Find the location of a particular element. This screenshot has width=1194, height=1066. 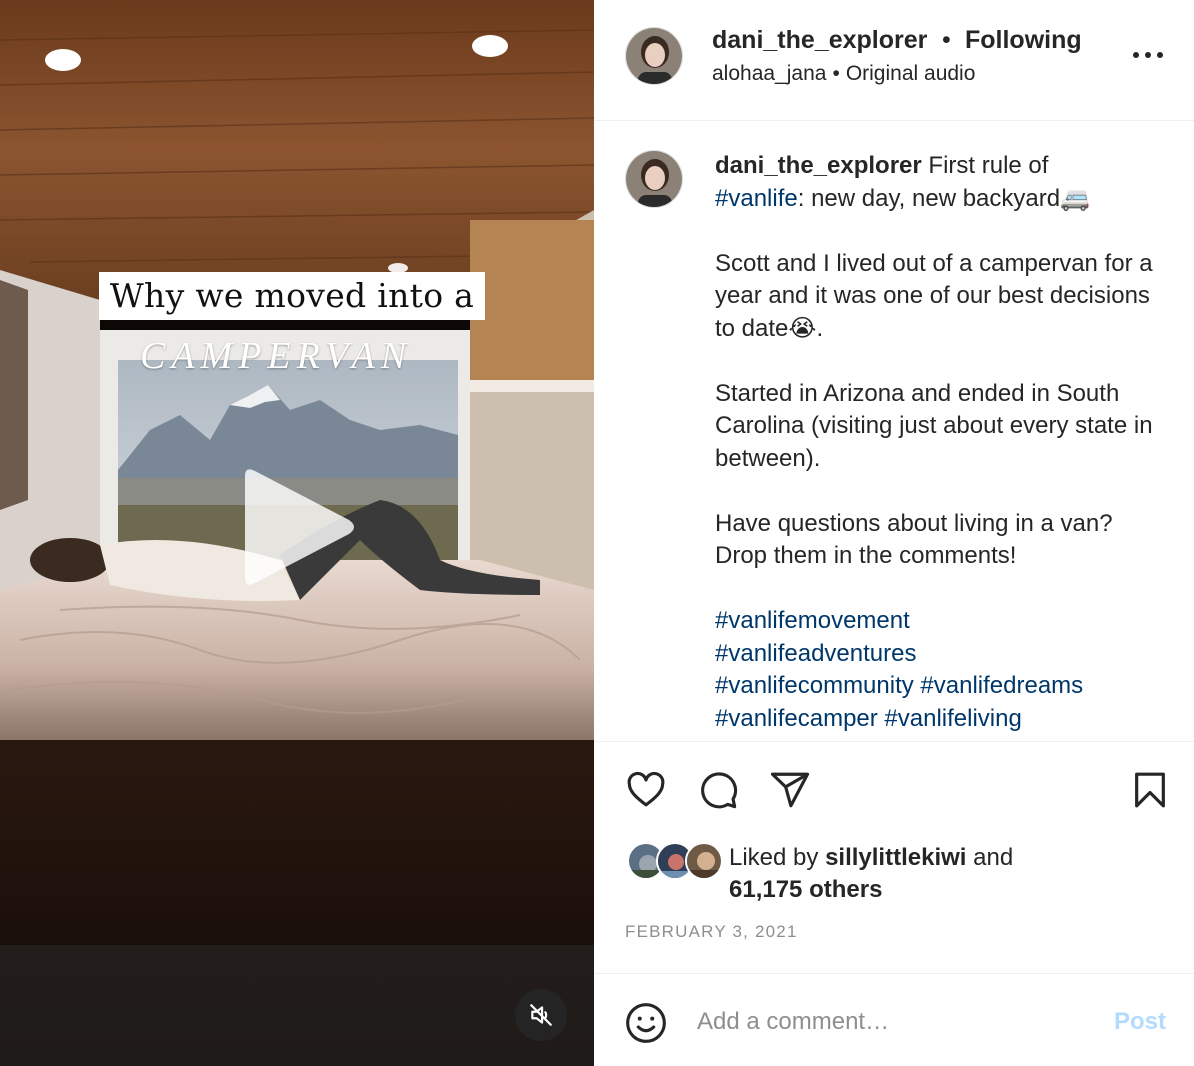

share-button is located at coordinates (790, 790).